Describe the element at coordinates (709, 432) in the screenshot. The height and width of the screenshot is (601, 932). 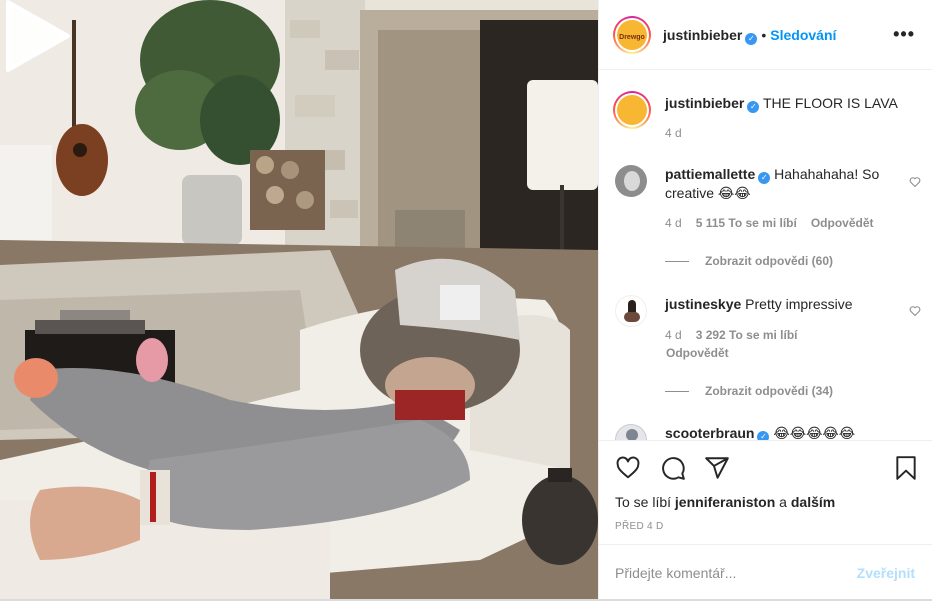
I see `comment-username: scooterbraun` at that location.